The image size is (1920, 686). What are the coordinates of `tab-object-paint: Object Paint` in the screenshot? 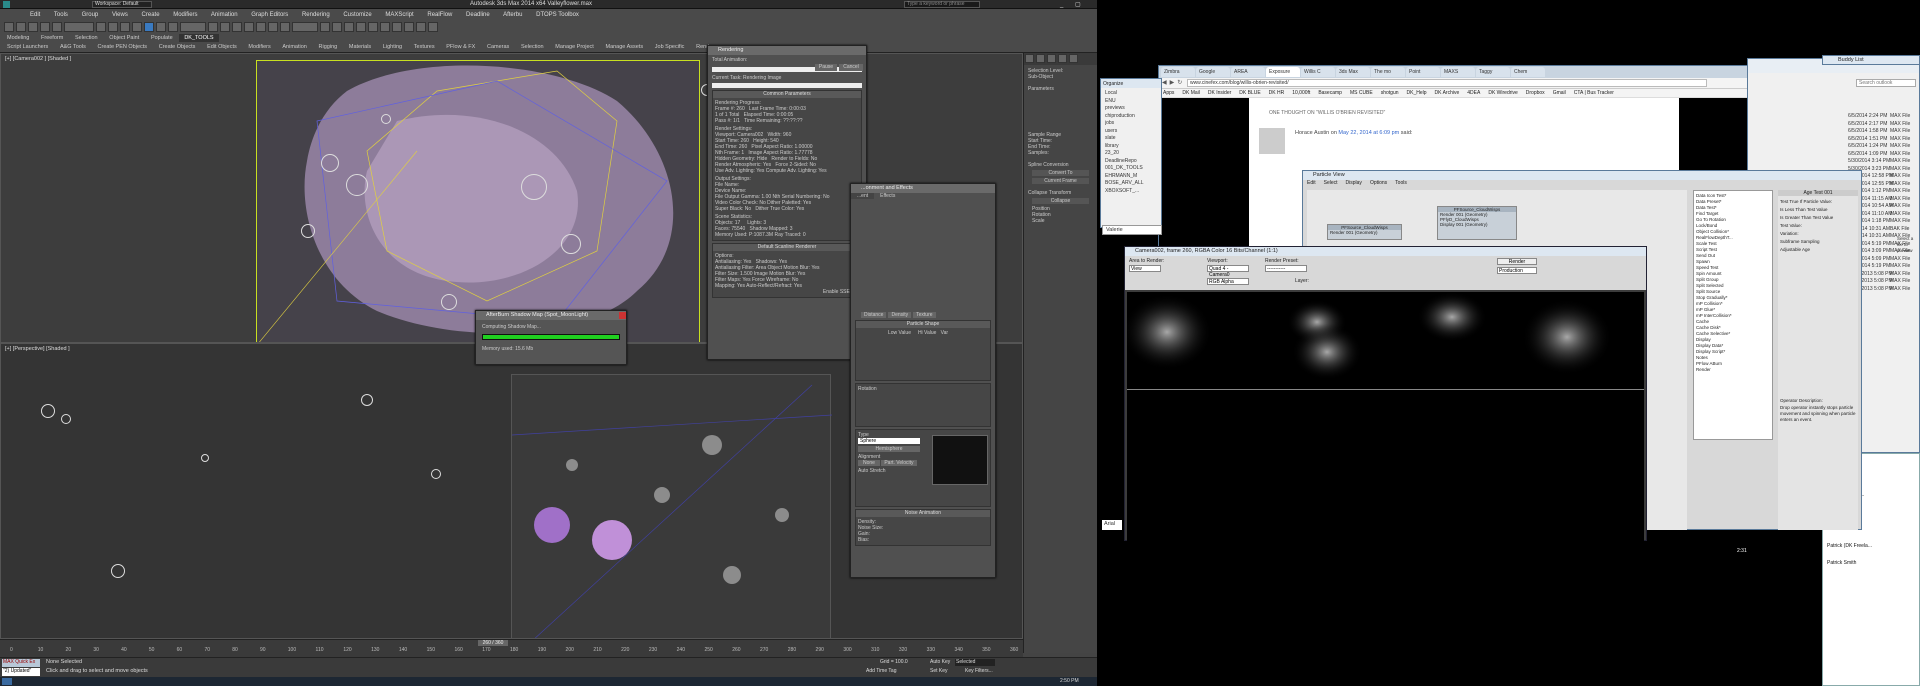 It's located at (124, 38).